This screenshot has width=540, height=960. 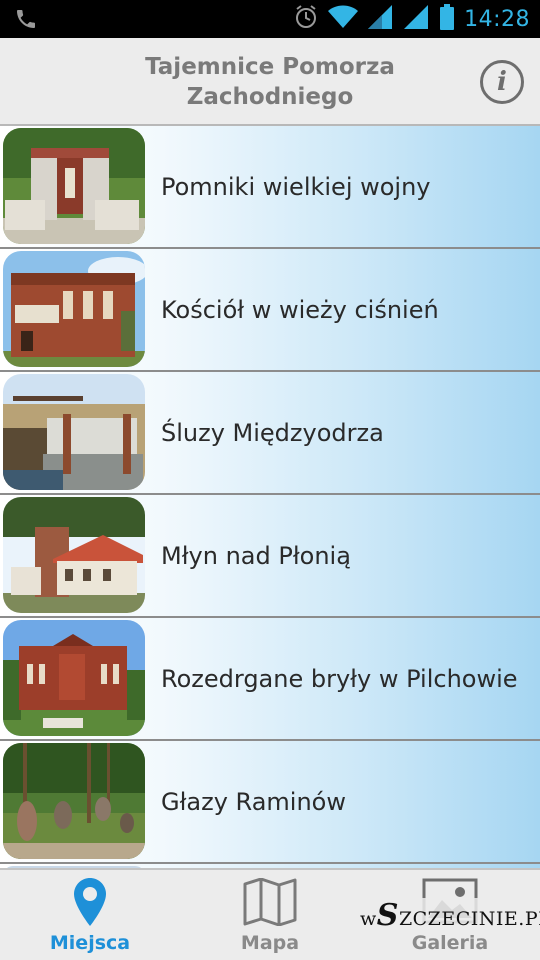 What do you see at coordinates (306, 19) in the screenshot?
I see `alarm-icon` at bounding box center [306, 19].